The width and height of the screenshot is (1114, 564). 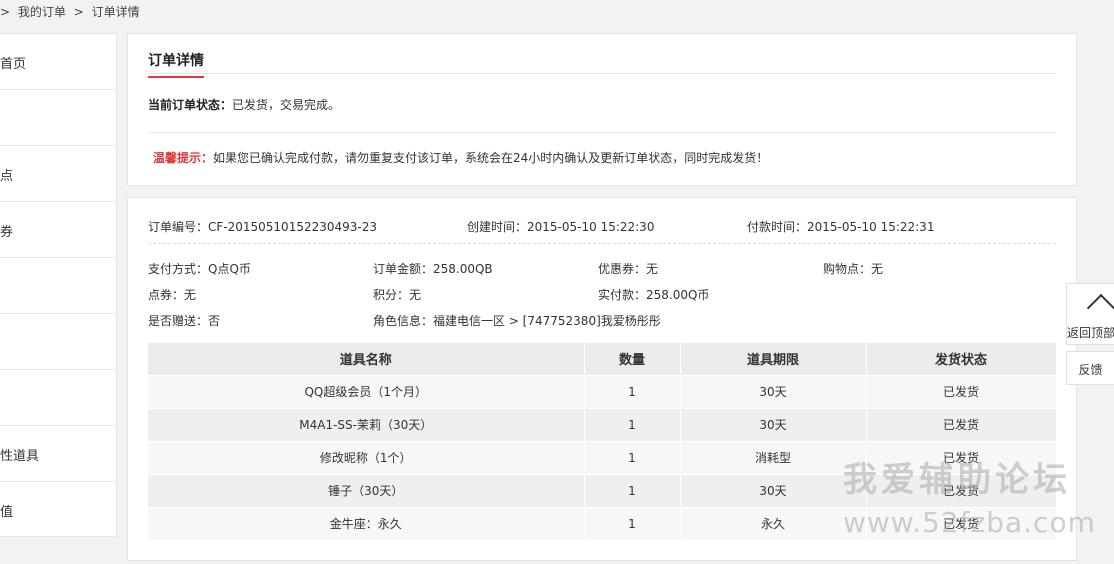 I want to click on order-created-time: 创建时间：2015-05-10 15:22:30, so click(x=561, y=227).